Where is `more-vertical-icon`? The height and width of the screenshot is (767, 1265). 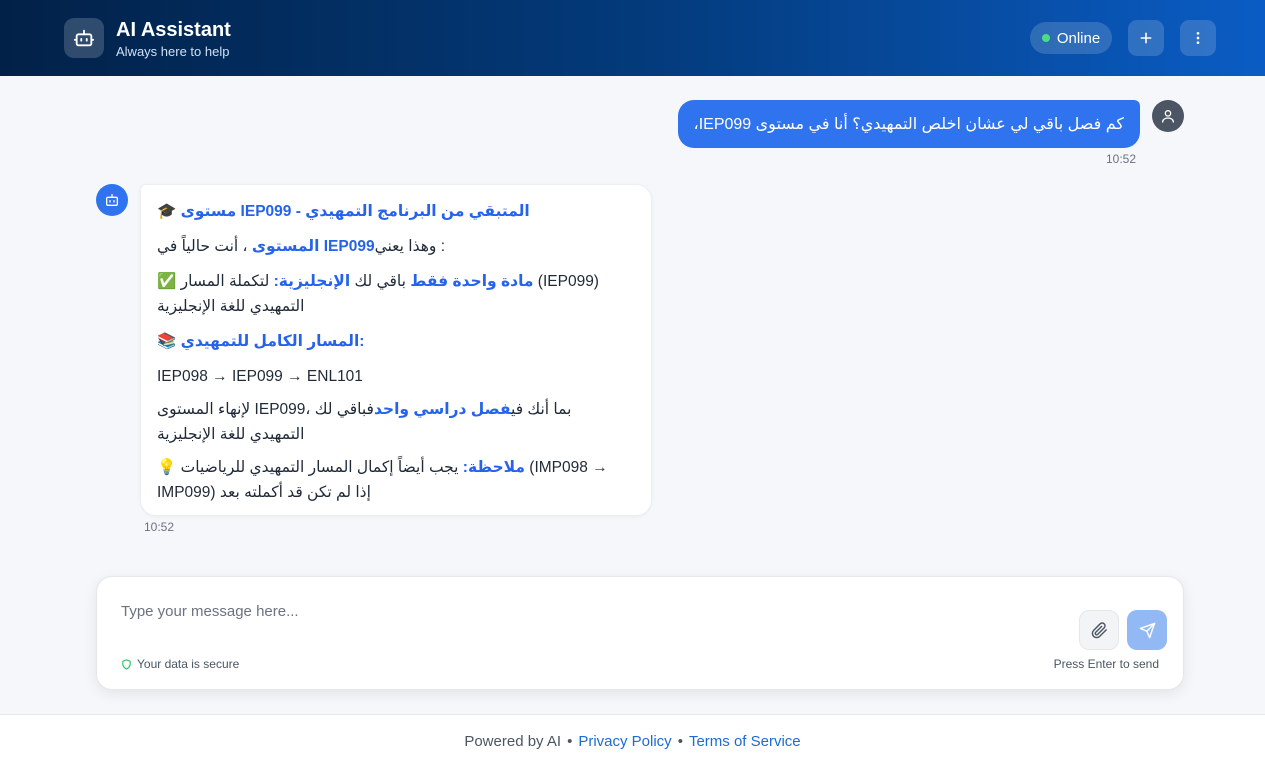 more-vertical-icon is located at coordinates (1198, 38).